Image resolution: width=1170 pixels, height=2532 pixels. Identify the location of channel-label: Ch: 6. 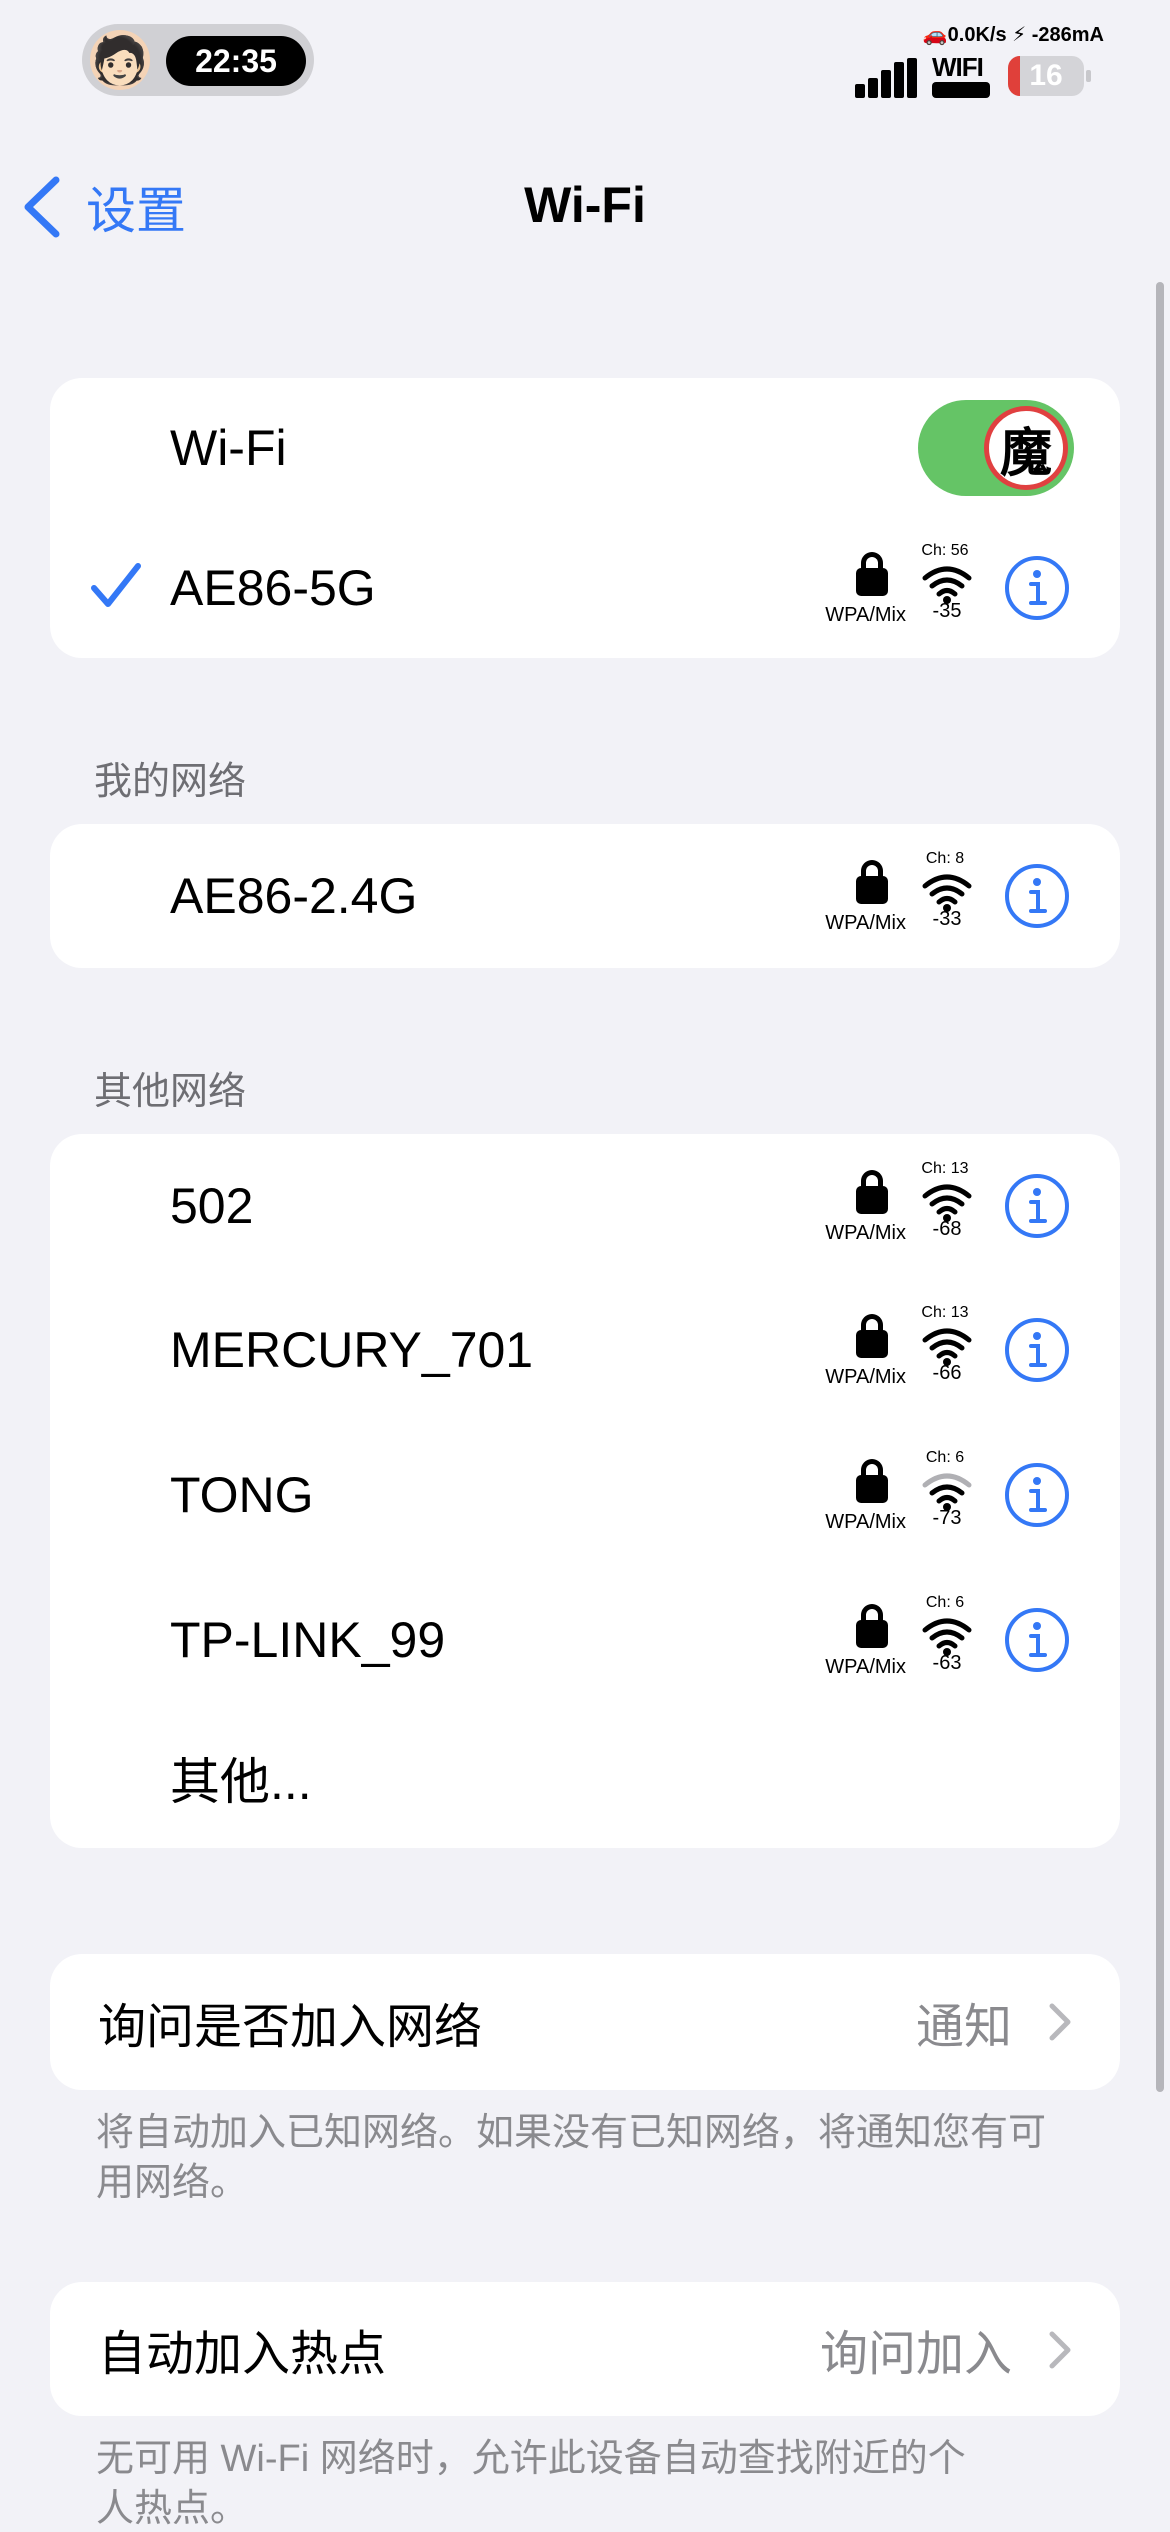
(945, 1457).